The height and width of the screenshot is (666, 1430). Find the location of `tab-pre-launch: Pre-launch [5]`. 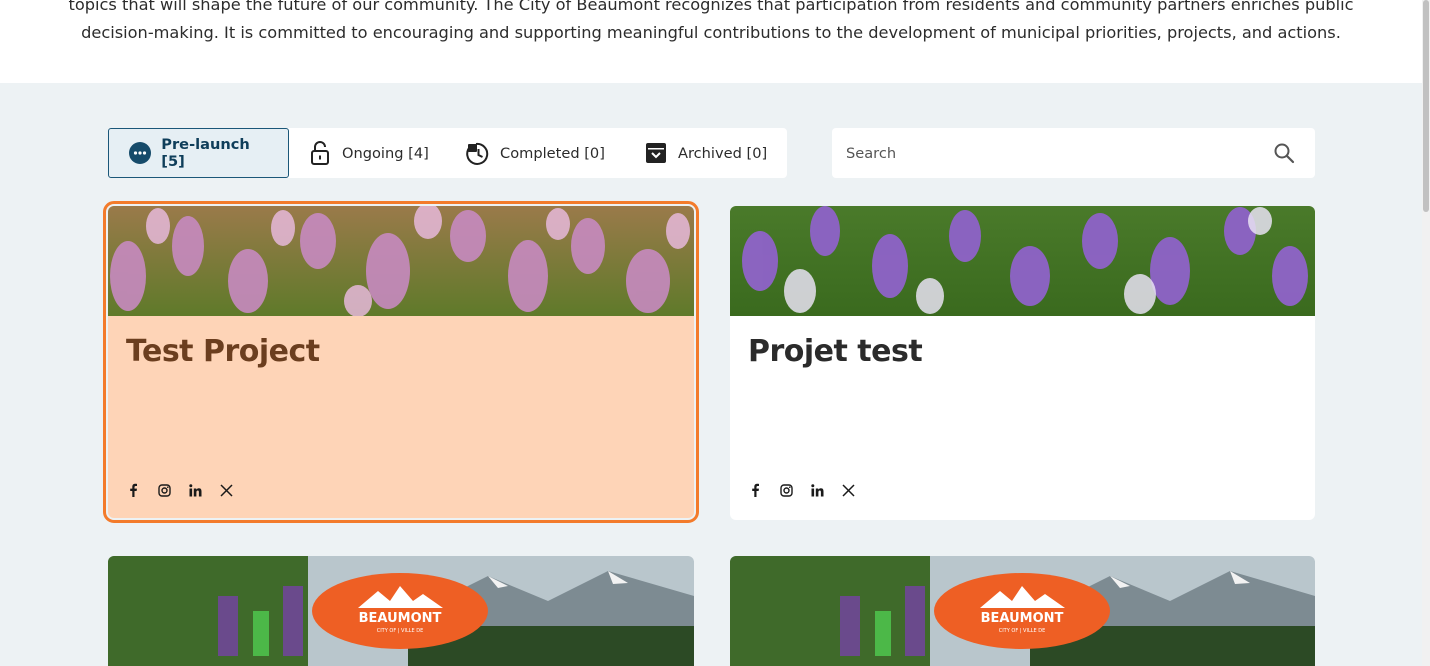

tab-pre-launch: Pre-launch [5] is located at coordinates (198, 153).